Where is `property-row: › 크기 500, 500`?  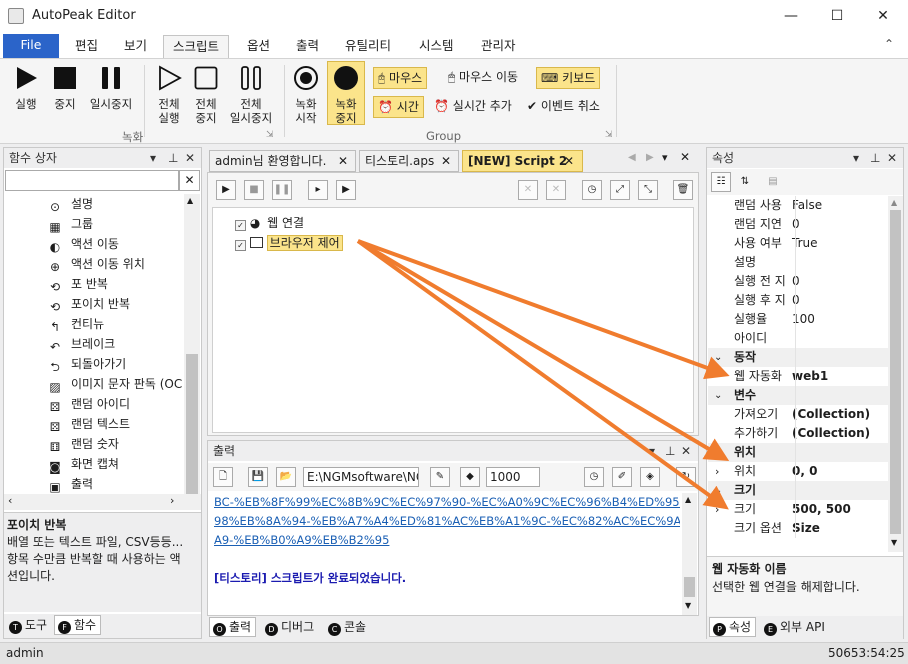
property-row: › 크기 500, 500 is located at coordinates (798, 509).